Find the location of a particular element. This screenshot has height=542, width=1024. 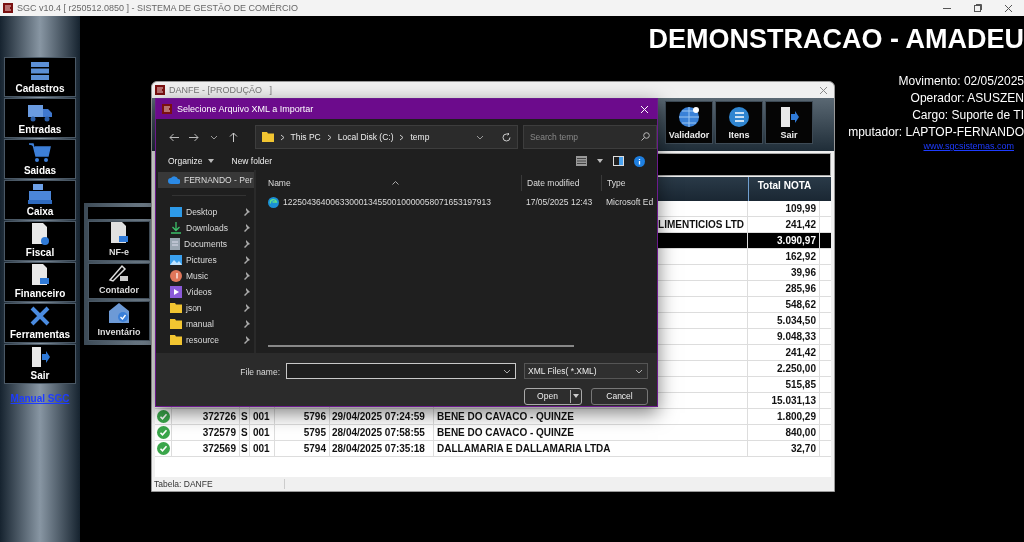

table-cell: 372569 is located at coordinates (219, 448).